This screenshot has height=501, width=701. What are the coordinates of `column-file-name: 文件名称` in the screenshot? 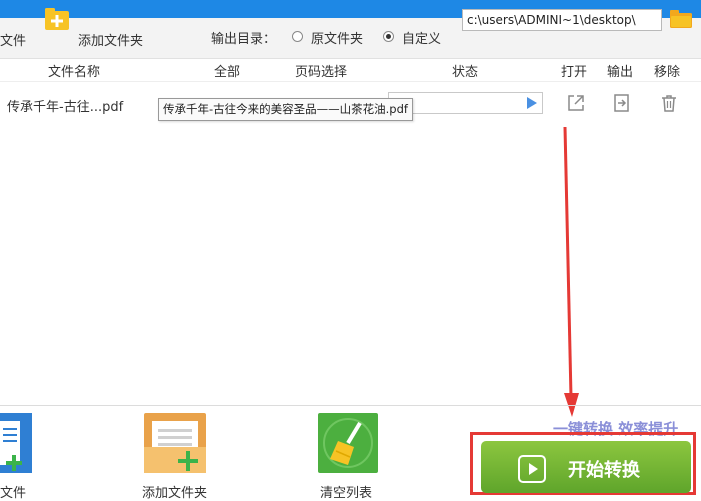 It's located at (74, 72).